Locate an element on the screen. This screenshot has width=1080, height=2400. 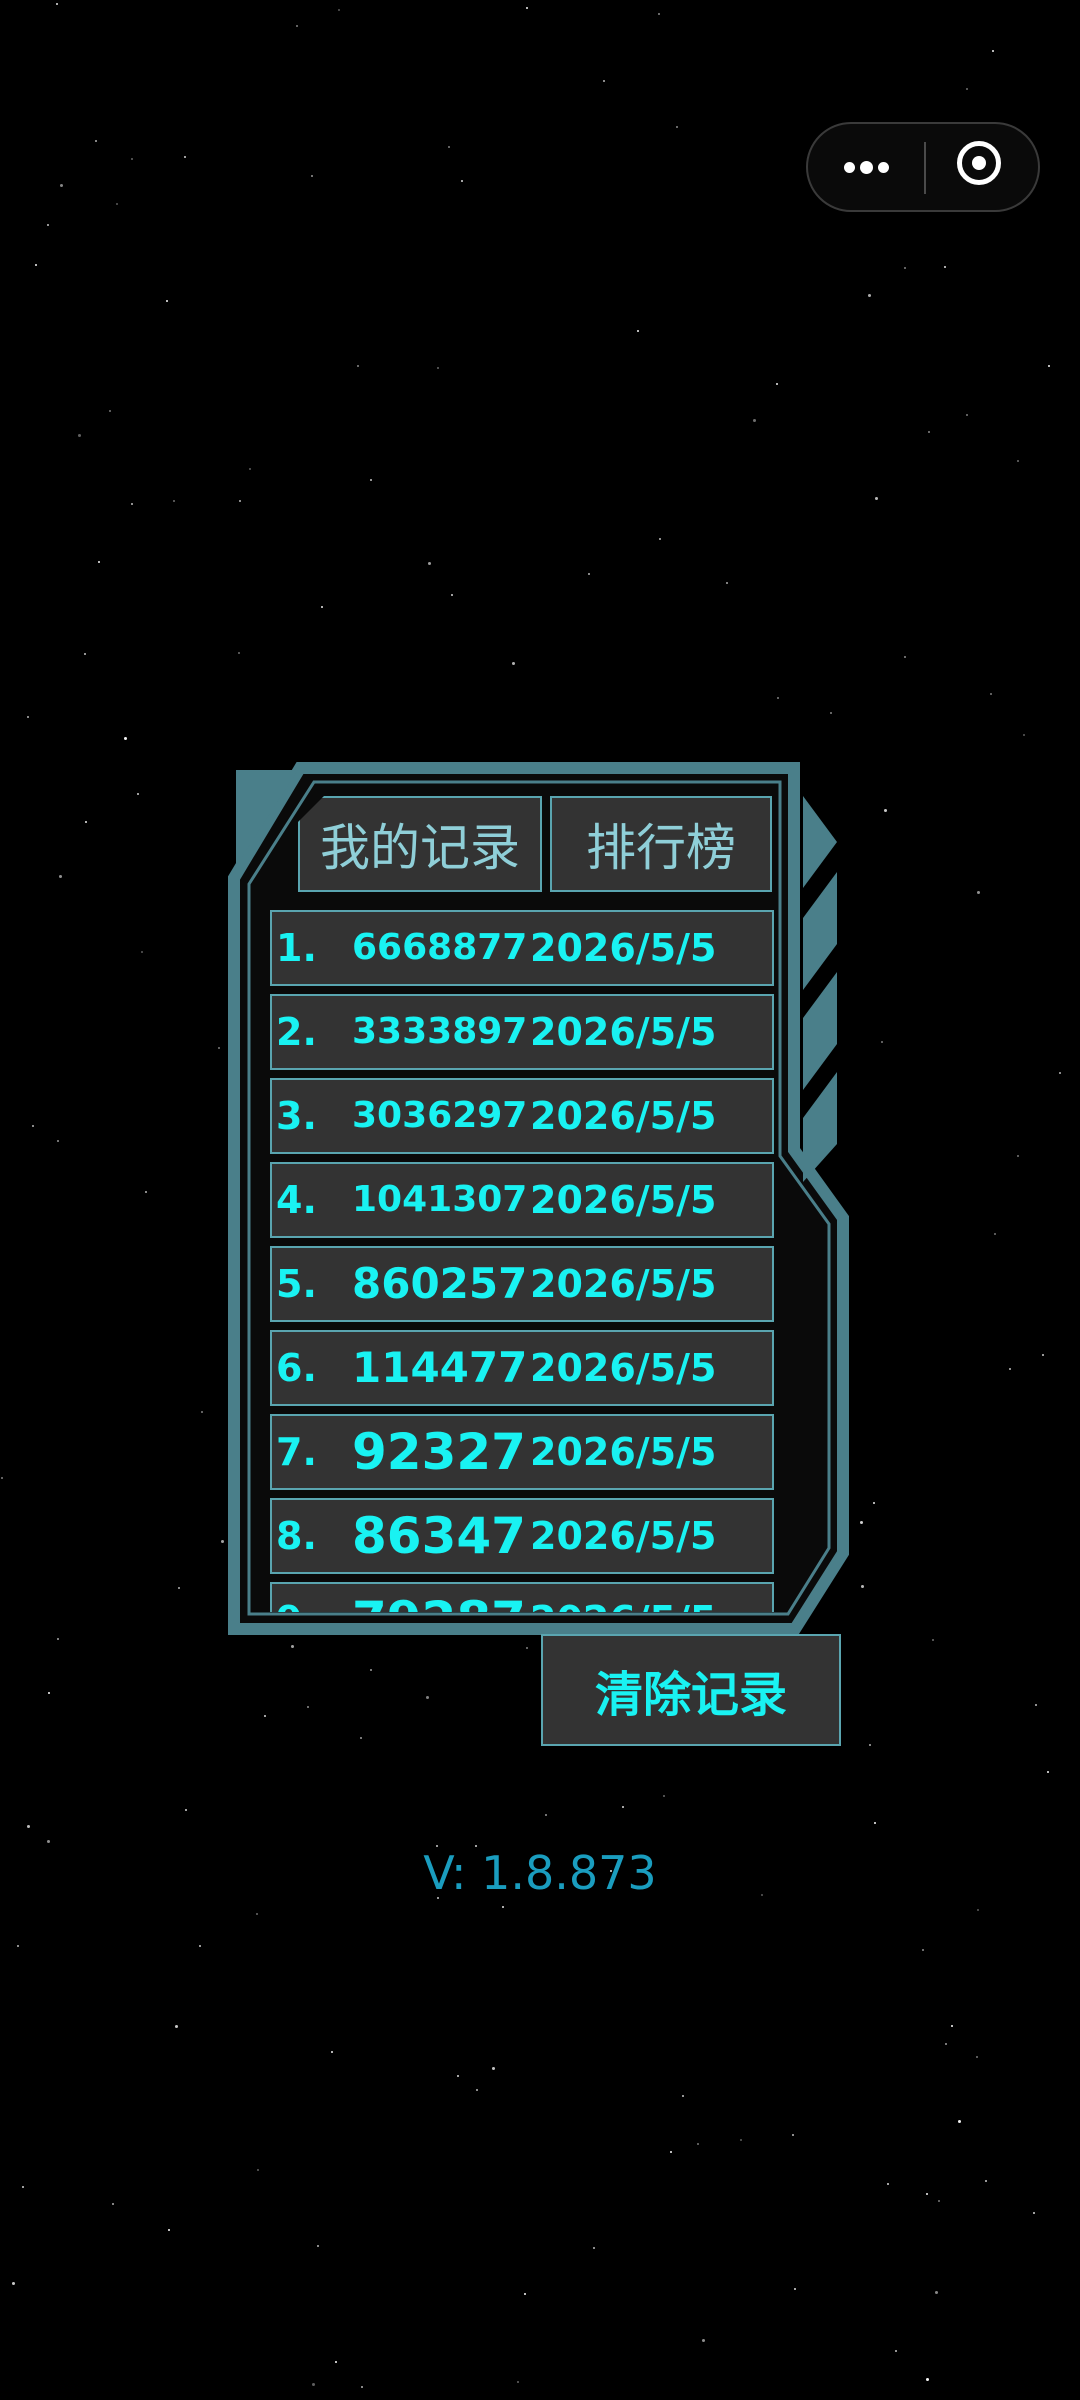
record-score: 6668877 is located at coordinates (440, 947).